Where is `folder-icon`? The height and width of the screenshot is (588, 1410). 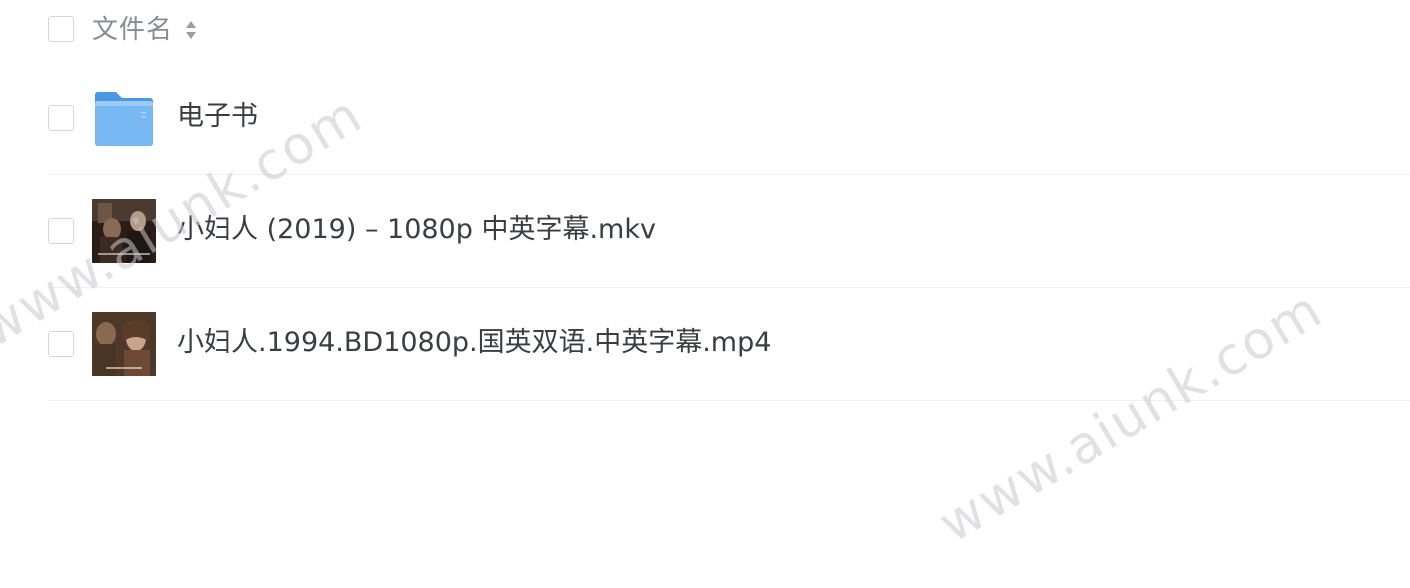
folder-icon is located at coordinates (124, 119).